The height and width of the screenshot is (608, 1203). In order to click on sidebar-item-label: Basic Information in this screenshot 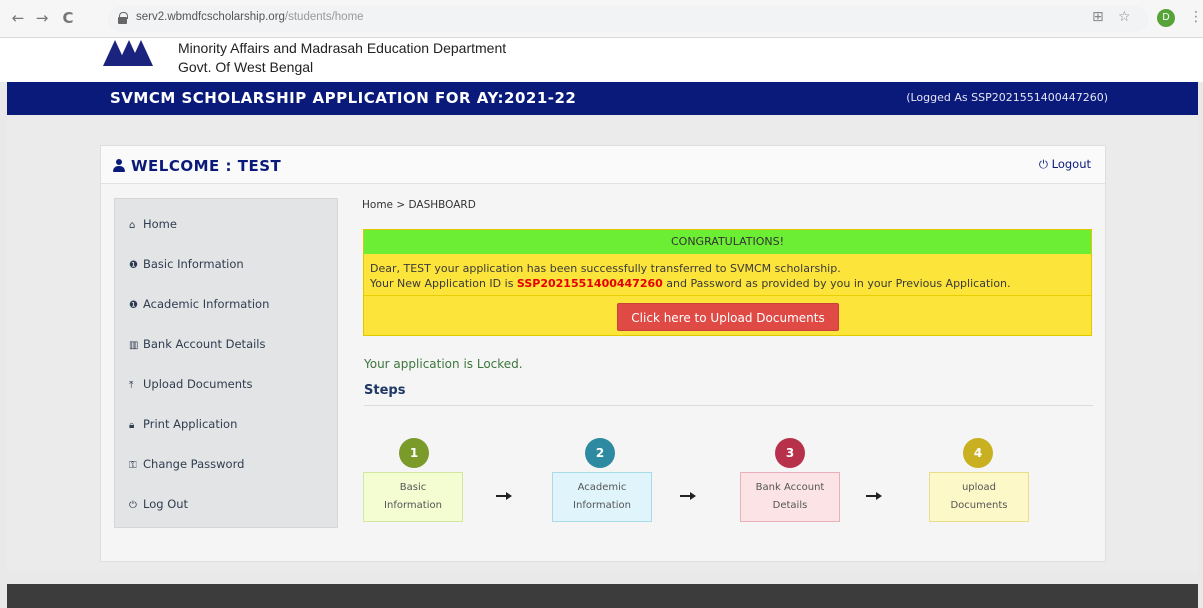, I will do `click(193, 264)`.